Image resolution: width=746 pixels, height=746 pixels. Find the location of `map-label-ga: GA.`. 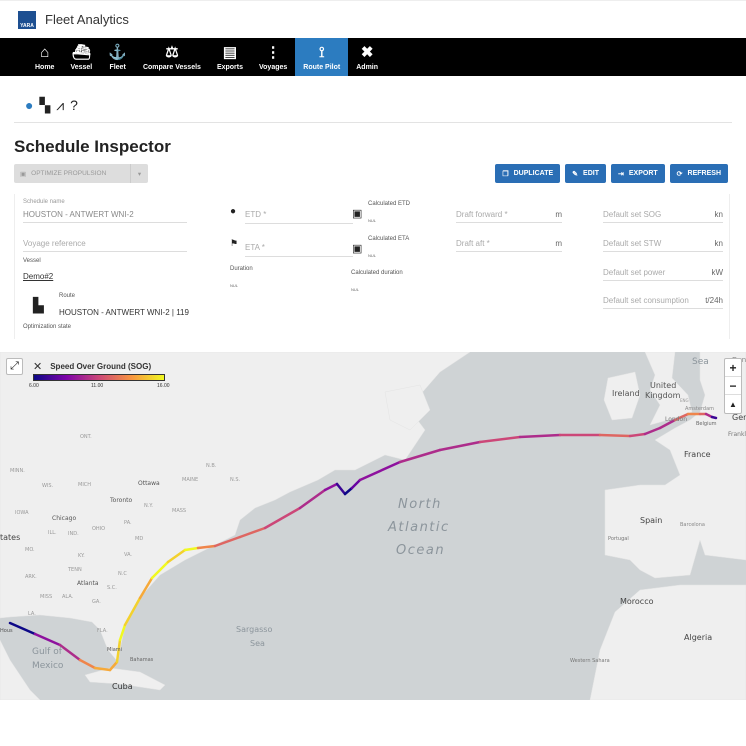

map-label-ga: GA. is located at coordinates (96, 602).